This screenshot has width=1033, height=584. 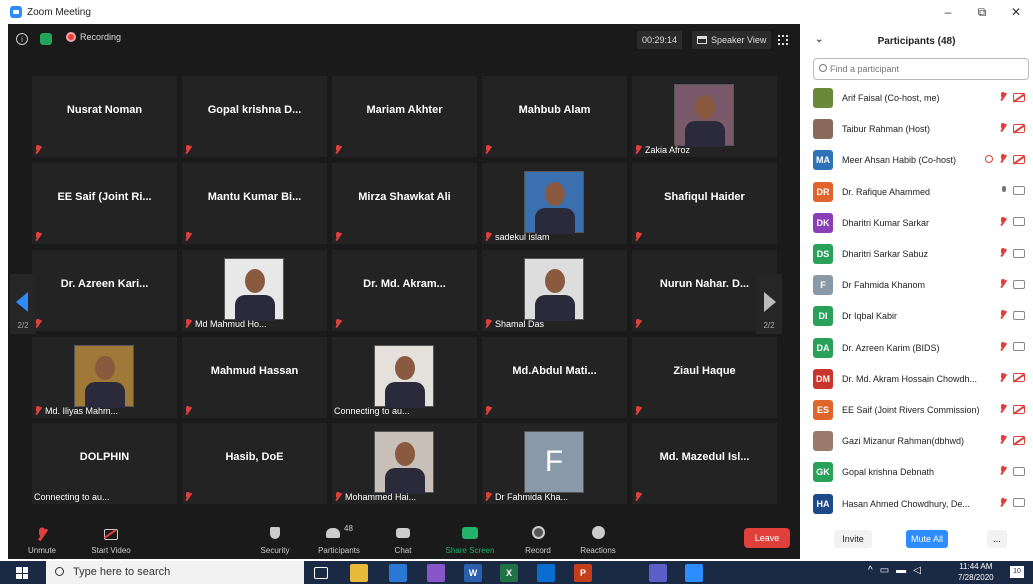 What do you see at coordinates (538, 540) in the screenshot?
I see `record-button: Record` at bounding box center [538, 540].